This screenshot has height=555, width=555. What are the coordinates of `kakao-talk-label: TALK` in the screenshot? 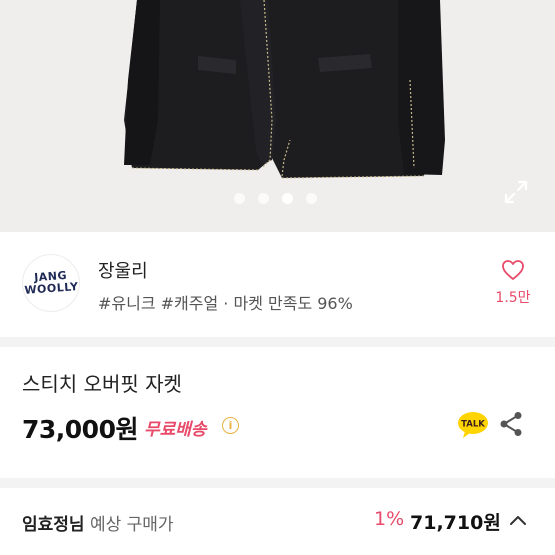 It's located at (473, 425).